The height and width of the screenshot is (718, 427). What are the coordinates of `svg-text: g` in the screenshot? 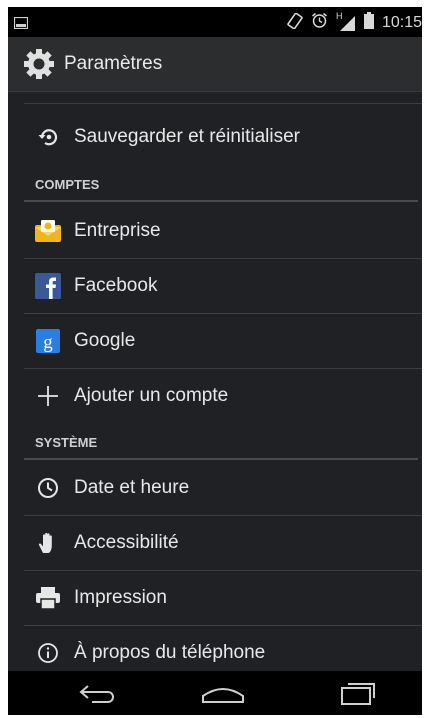 It's located at (48, 342).